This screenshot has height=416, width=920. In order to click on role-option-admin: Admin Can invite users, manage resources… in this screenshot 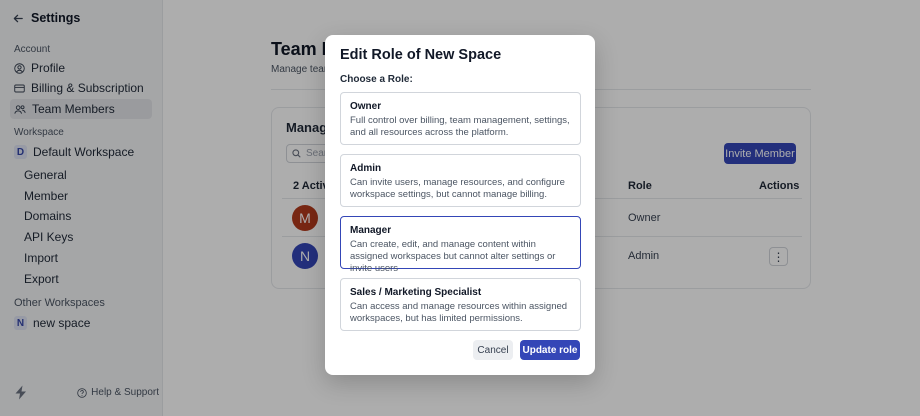, I will do `click(460, 180)`.